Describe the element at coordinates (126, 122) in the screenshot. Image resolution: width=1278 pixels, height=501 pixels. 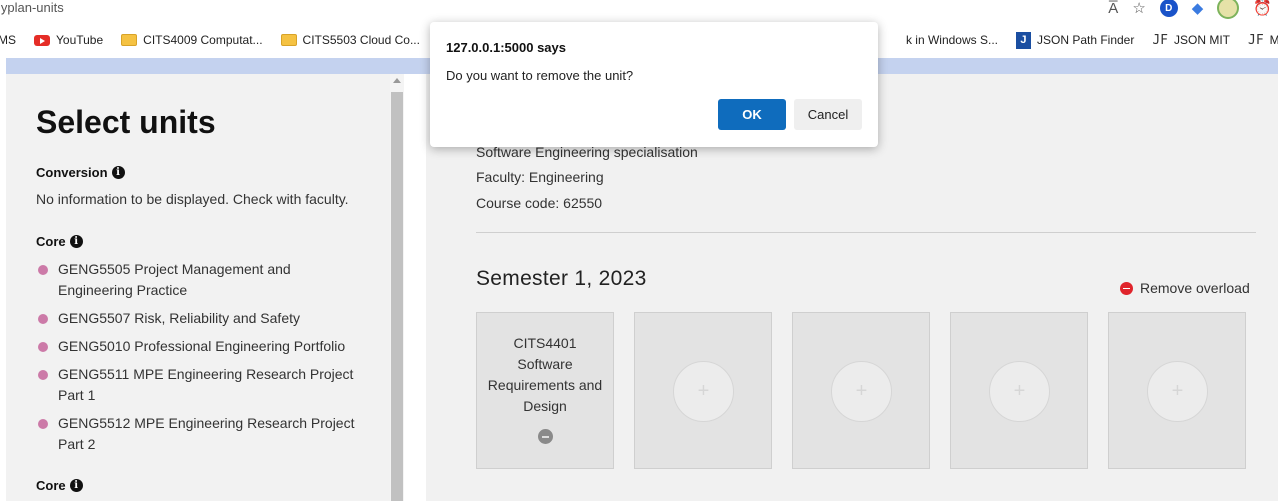
I see `select-units-title: Select units` at that location.